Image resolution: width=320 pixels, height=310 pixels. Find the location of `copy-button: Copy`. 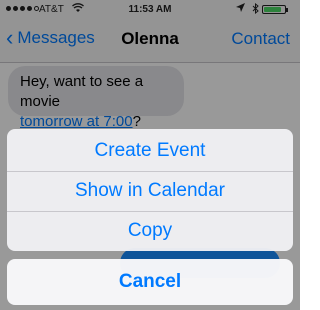

copy-button: Copy is located at coordinates (150, 231).